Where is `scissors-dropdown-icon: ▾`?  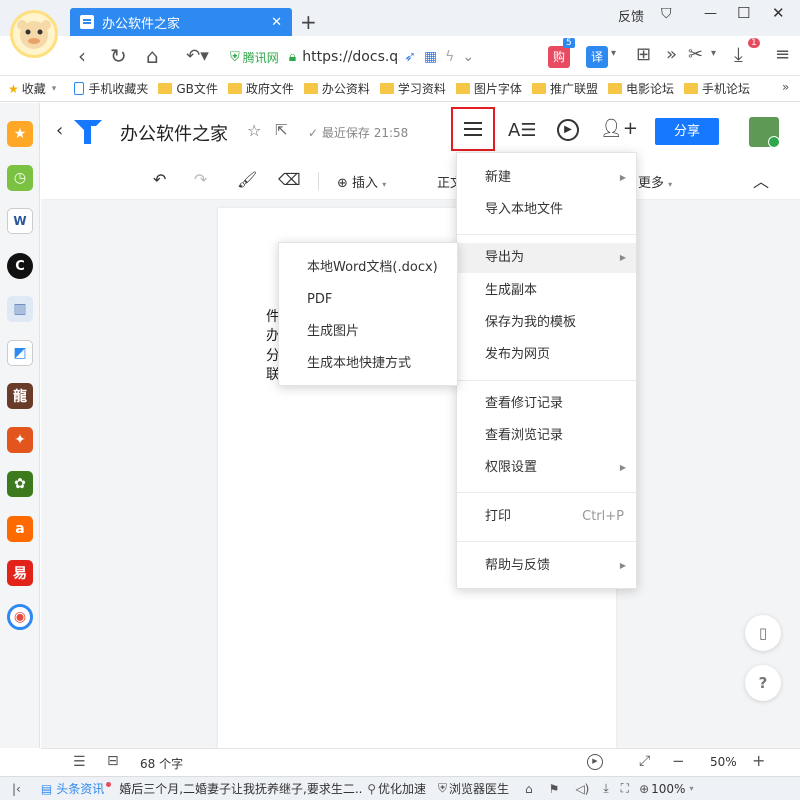 scissors-dropdown-icon: ▾ is located at coordinates (713, 53).